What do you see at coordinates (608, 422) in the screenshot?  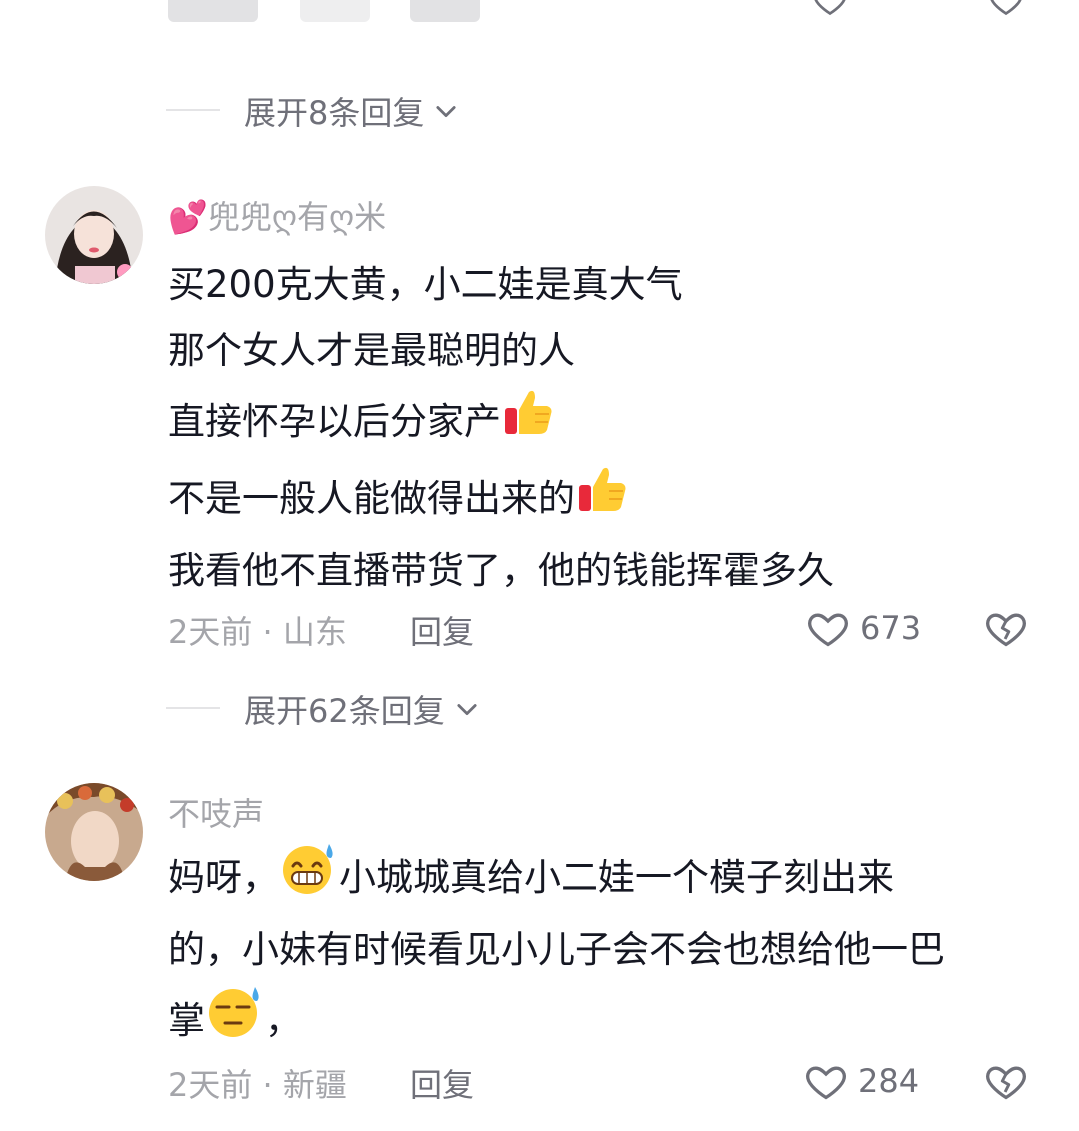 I see `comment-line-with-emoji: 直接怀孕以后分家产` at bounding box center [608, 422].